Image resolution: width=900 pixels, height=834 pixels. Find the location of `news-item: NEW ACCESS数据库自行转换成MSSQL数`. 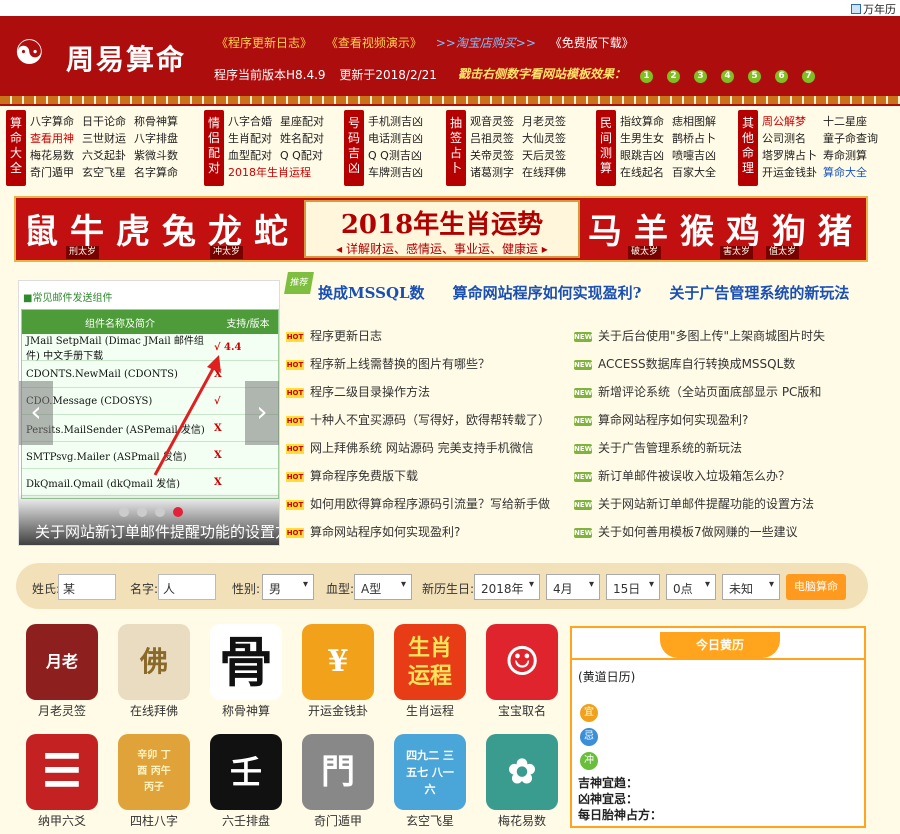

news-item: NEW ACCESS数据库自行转换成MSSQL数 is located at coordinates (719, 368).